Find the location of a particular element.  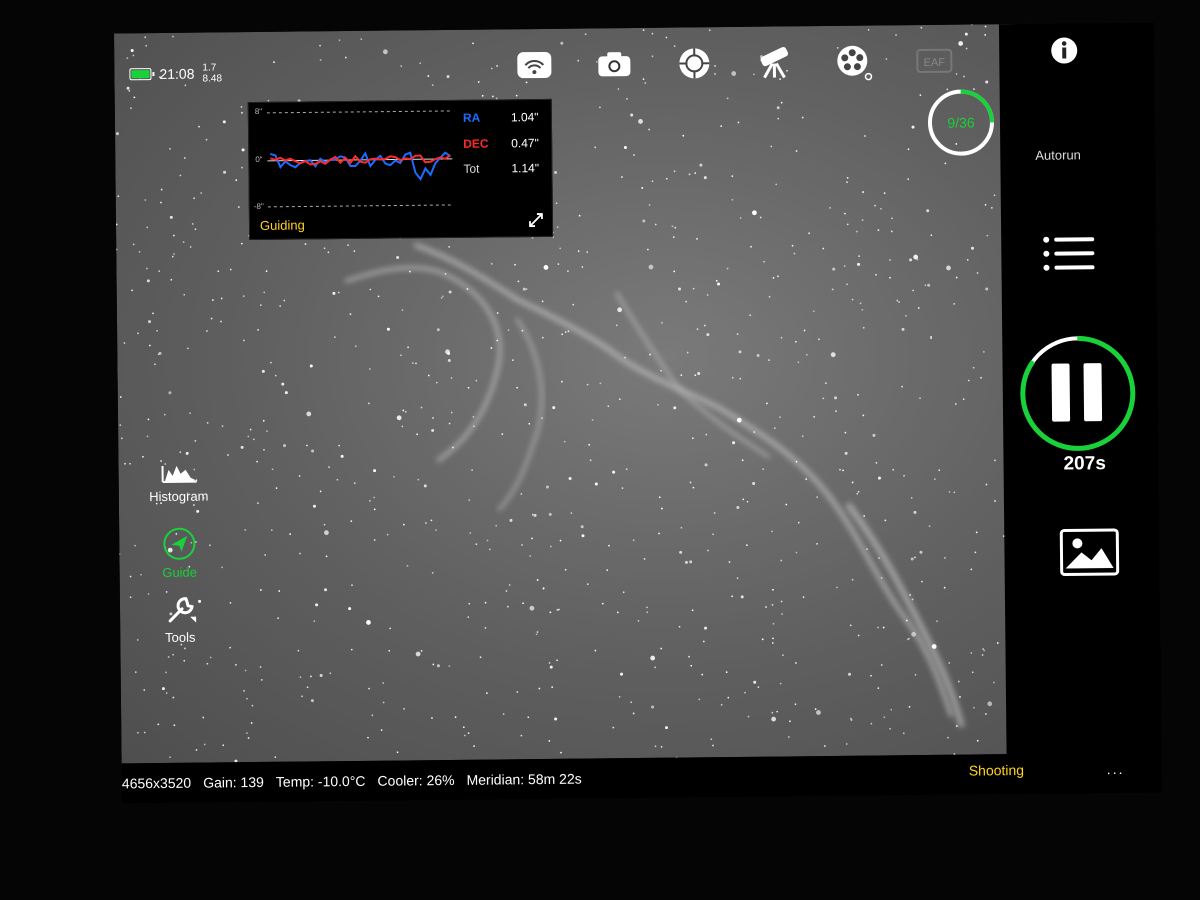

image-gallery-icon is located at coordinates (1089, 552).